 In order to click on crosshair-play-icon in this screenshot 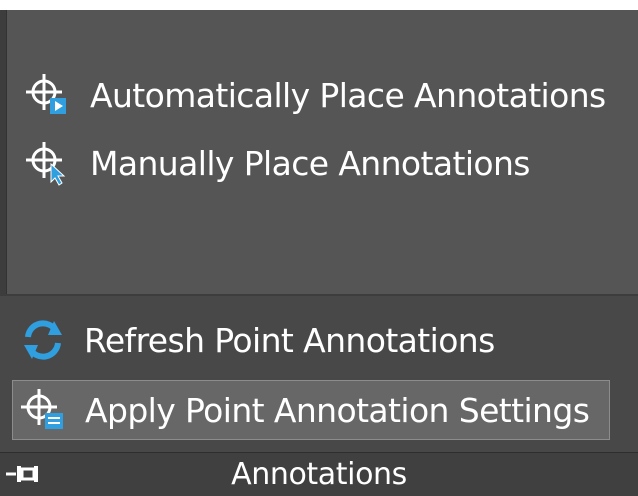, I will do `click(49, 95)`.